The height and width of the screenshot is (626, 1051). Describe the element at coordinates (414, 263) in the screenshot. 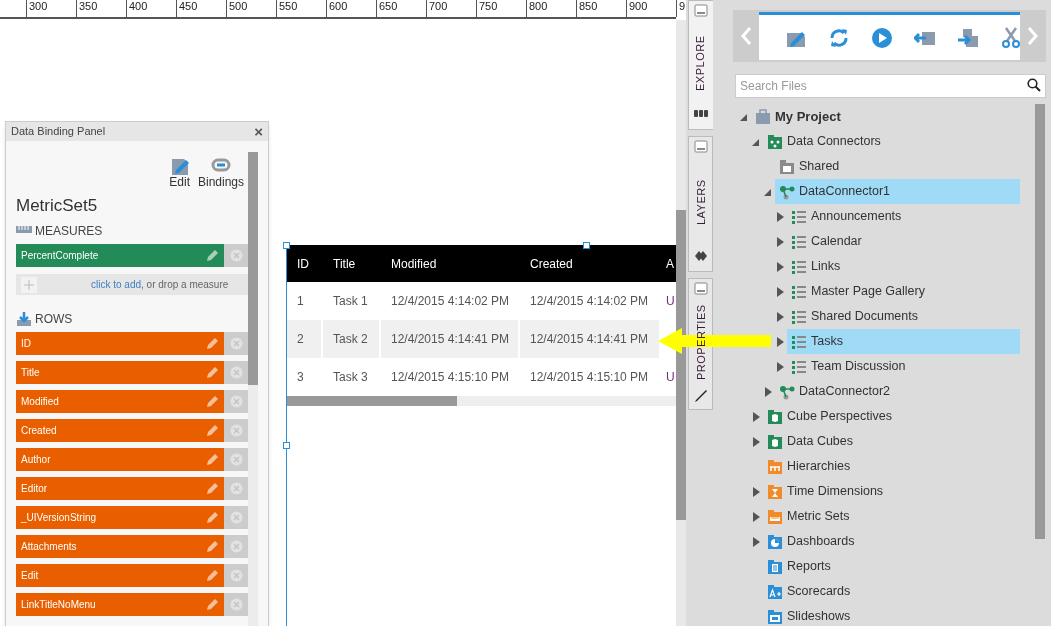

I see `column-header: Modified` at that location.